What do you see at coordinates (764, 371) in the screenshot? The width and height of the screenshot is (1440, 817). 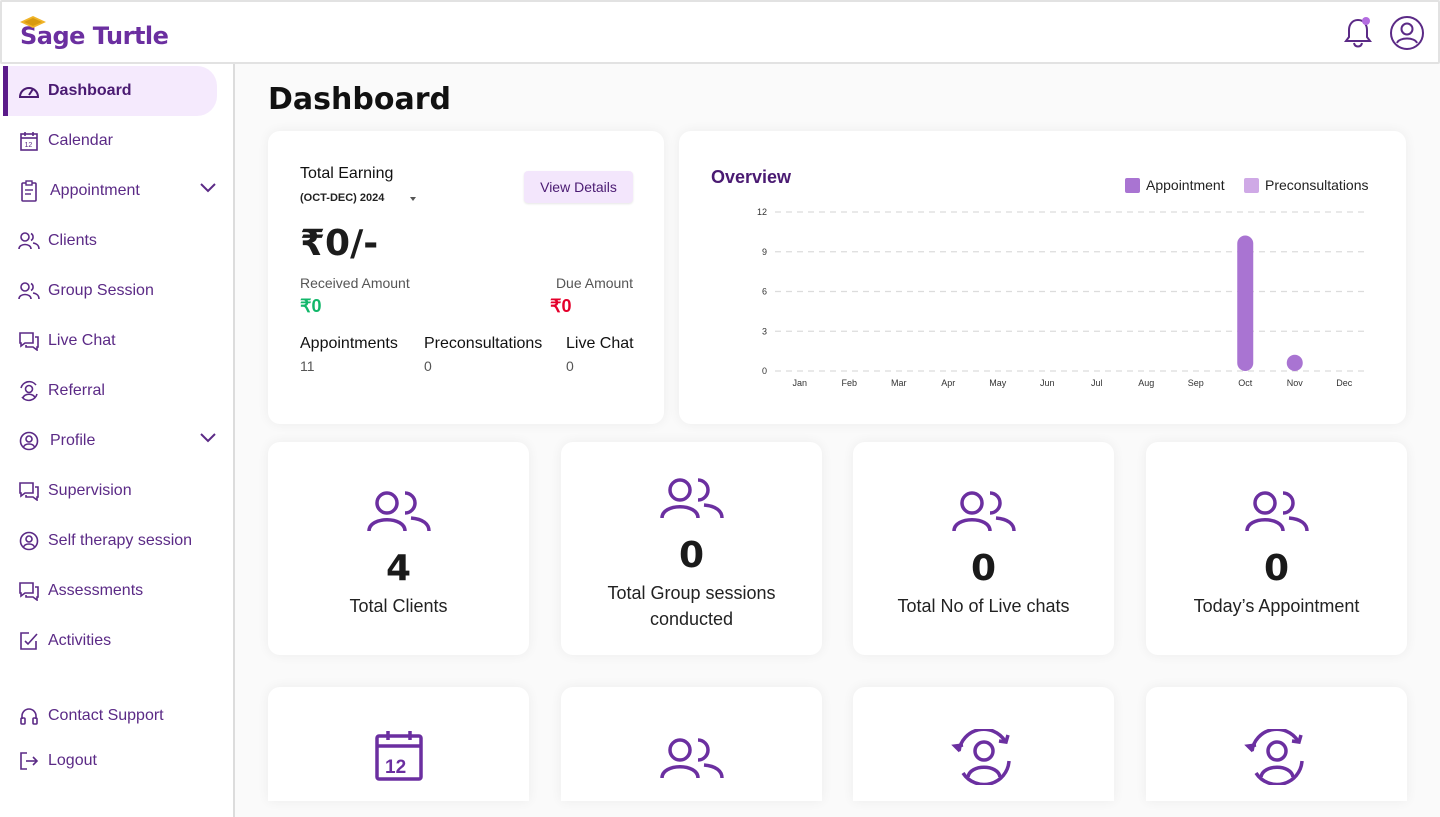 I see `y-tick-label: 0` at bounding box center [764, 371].